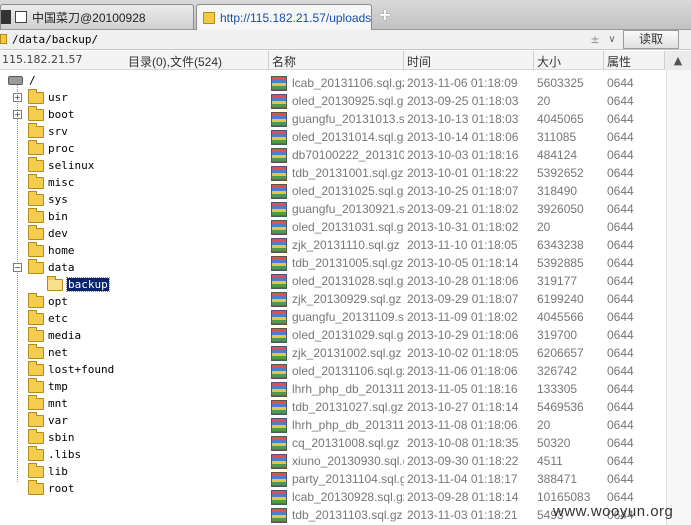 The width and height of the screenshot is (691, 525). I want to click on path-stepper: ±, so click(595, 39).